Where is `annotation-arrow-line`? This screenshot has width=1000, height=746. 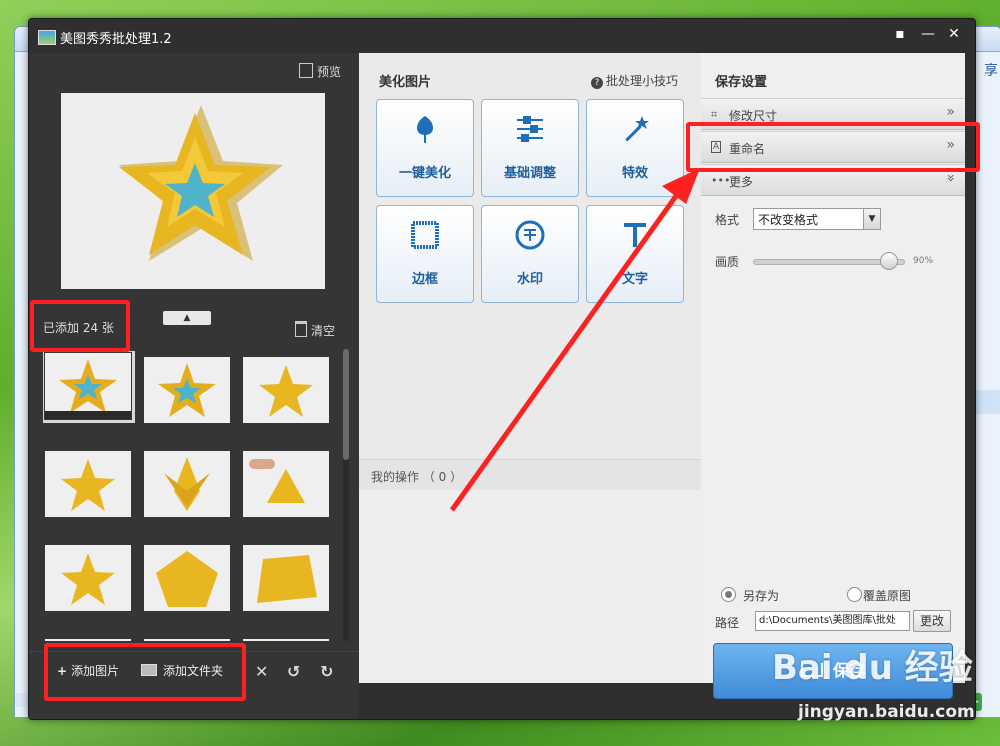
annotation-arrow-line is located at coordinates (564, 353).